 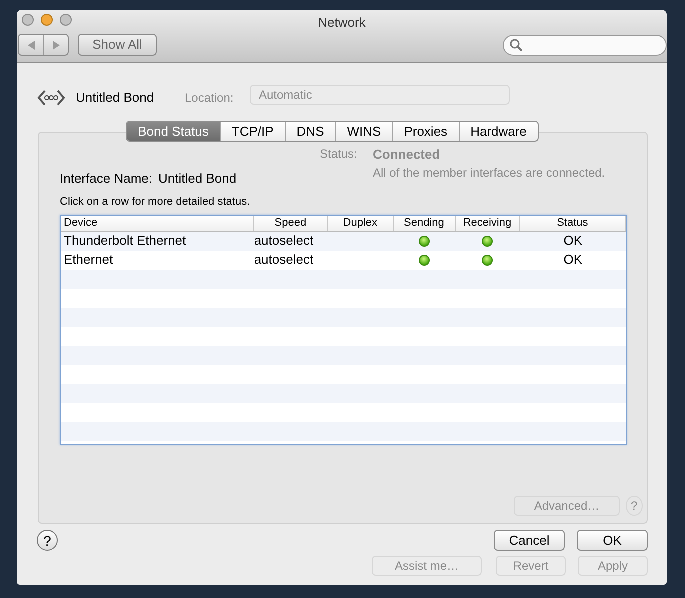 I want to click on column-header: Speed, so click(x=291, y=223).